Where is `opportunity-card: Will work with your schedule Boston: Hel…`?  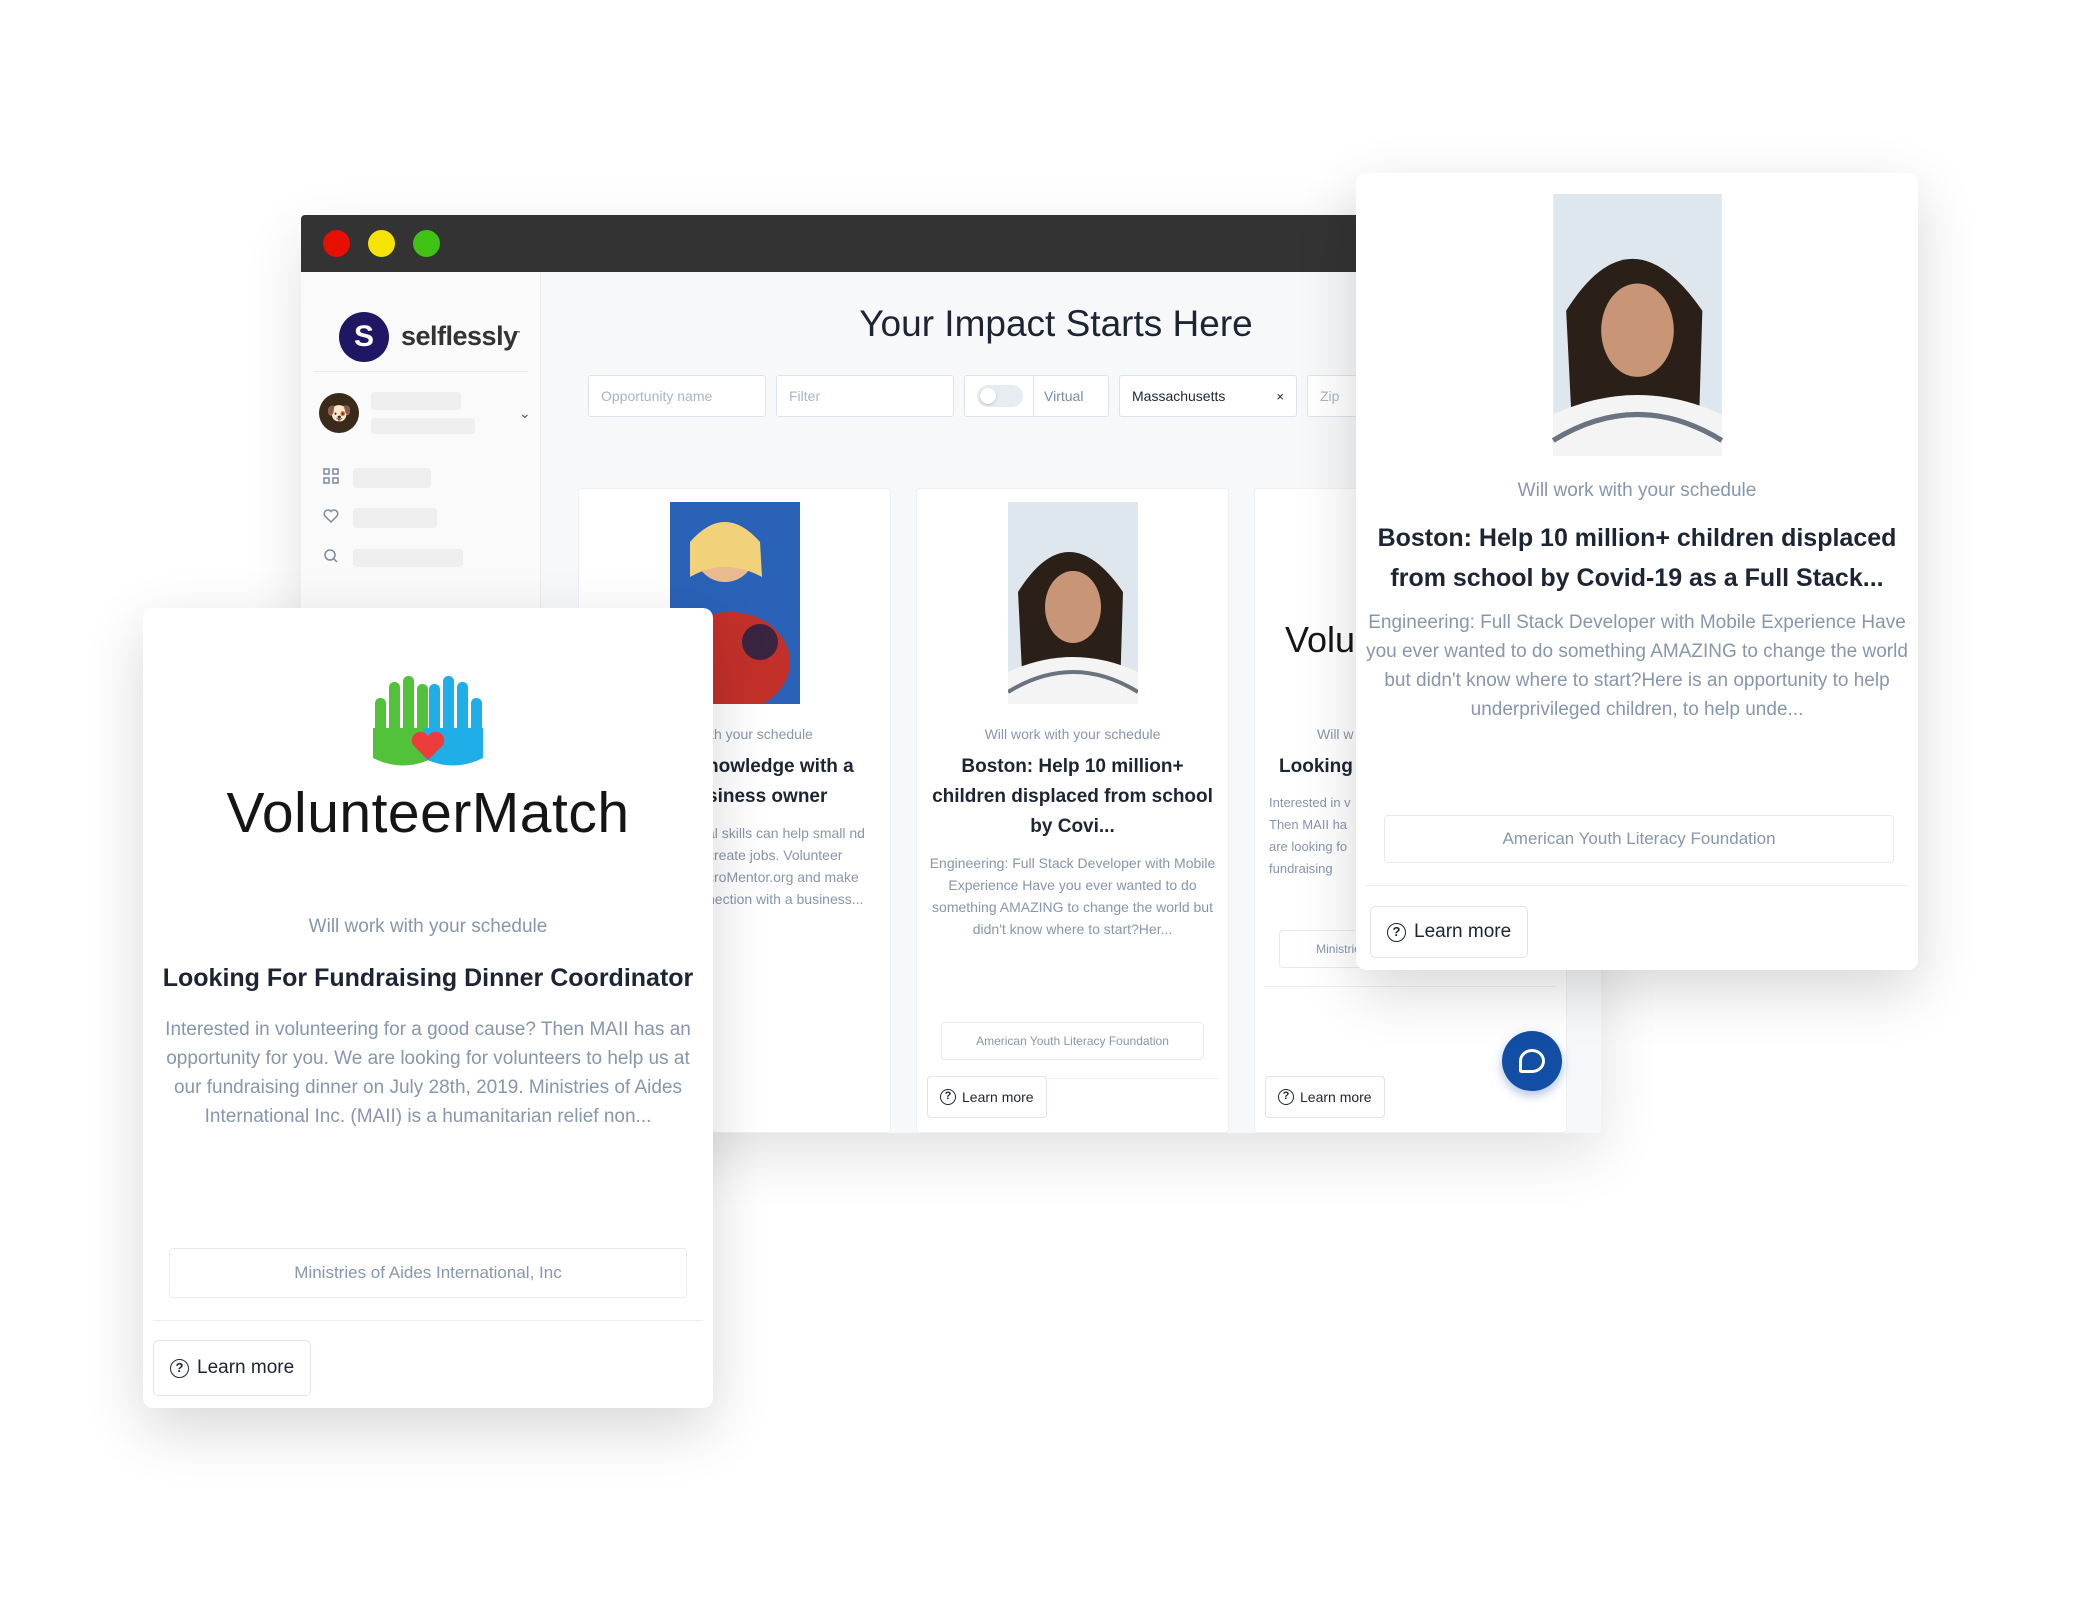 opportunity-card: Will work with your schedule Boston: Hel… is located at coordinates (1072, 810).